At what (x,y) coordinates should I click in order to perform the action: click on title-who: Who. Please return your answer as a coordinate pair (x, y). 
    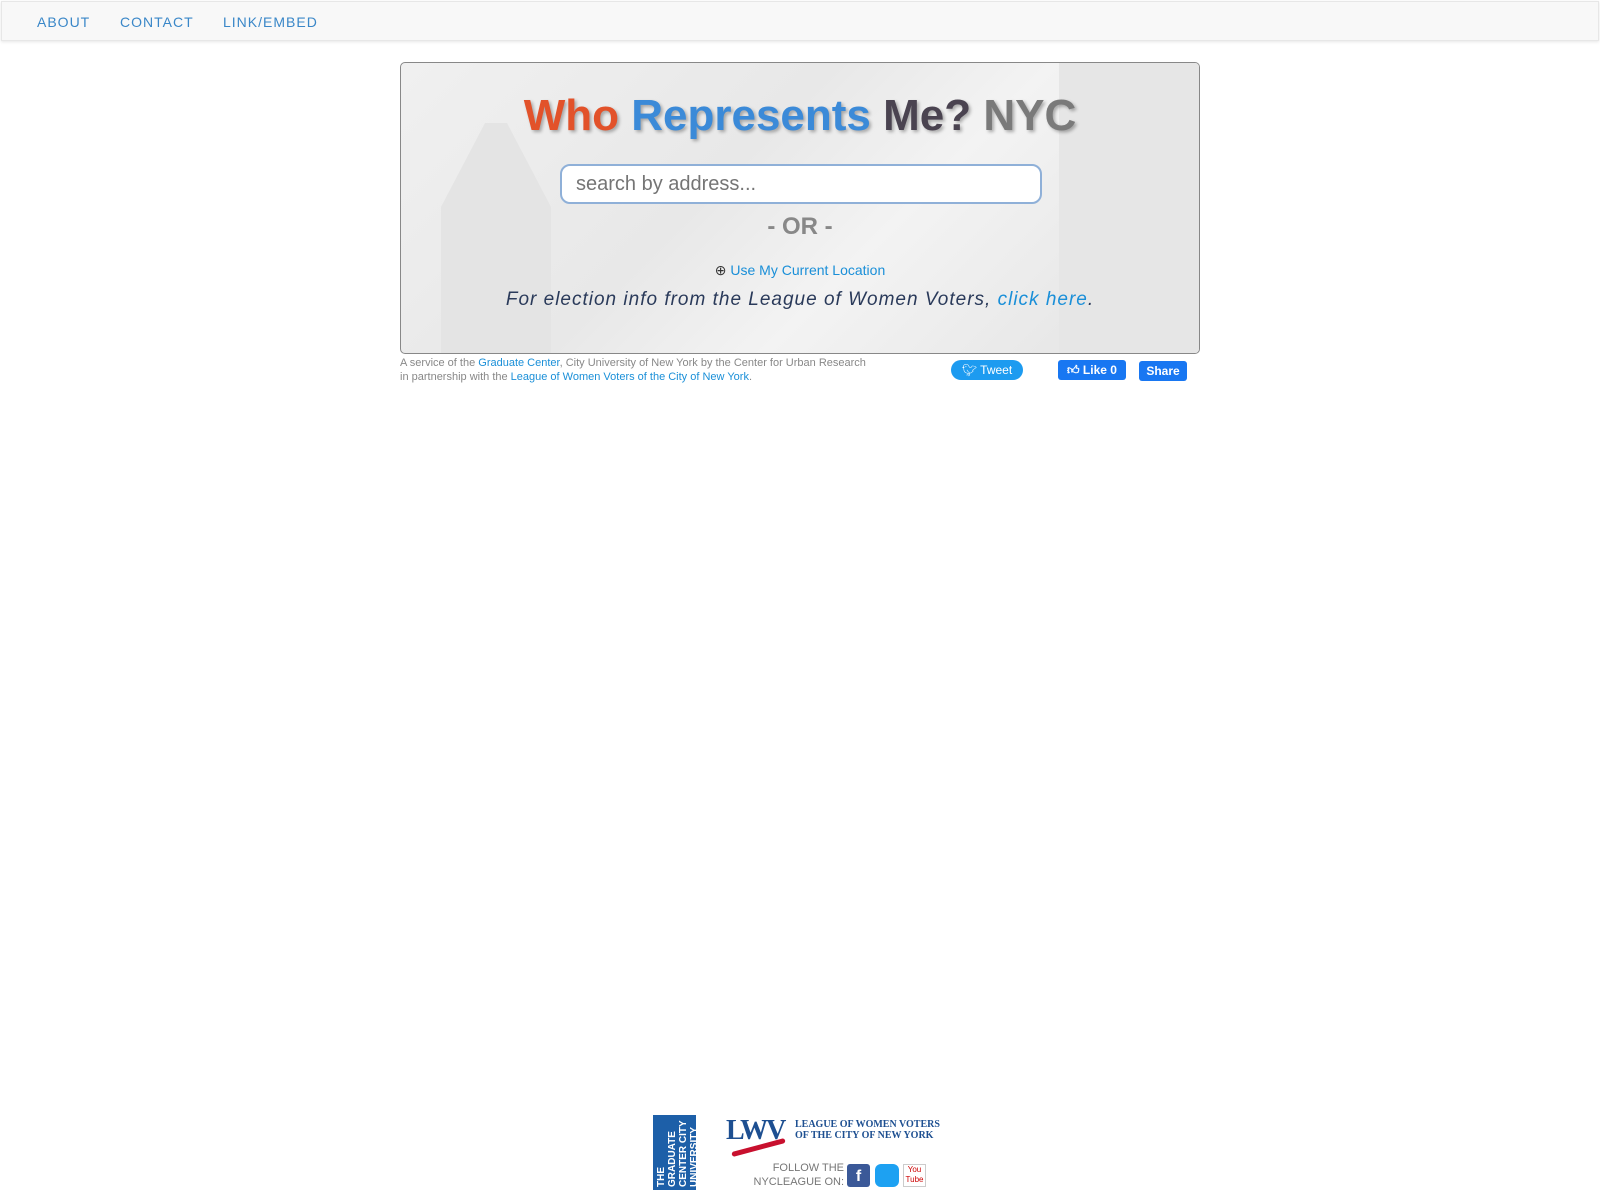
    Looking at the image, I should click on (571, 115).